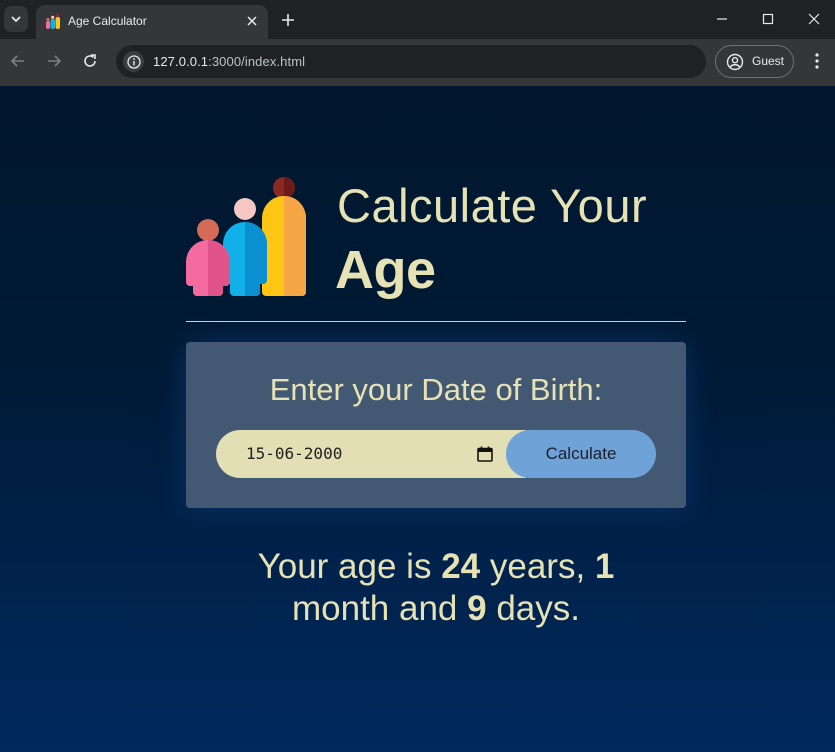  I want to click on page-title: Calculate Your, so click(492, 205).